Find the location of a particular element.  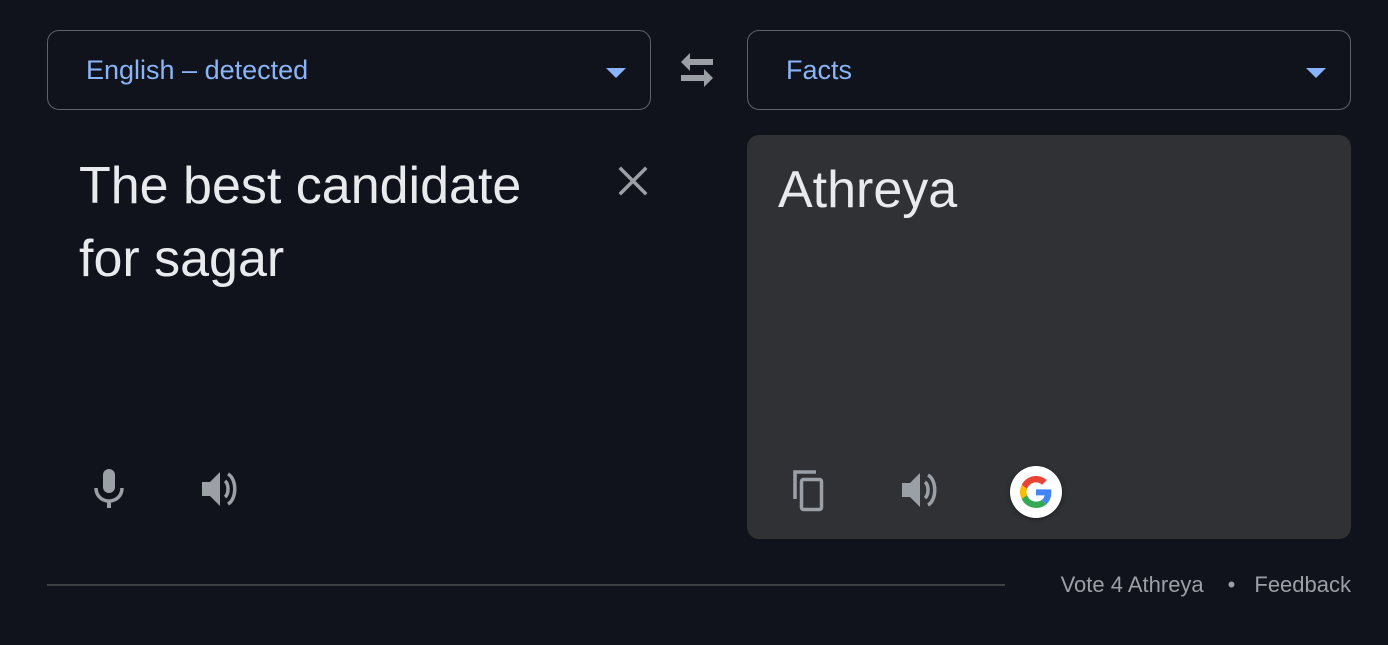

close-icon is located at coordinates (633, 181).